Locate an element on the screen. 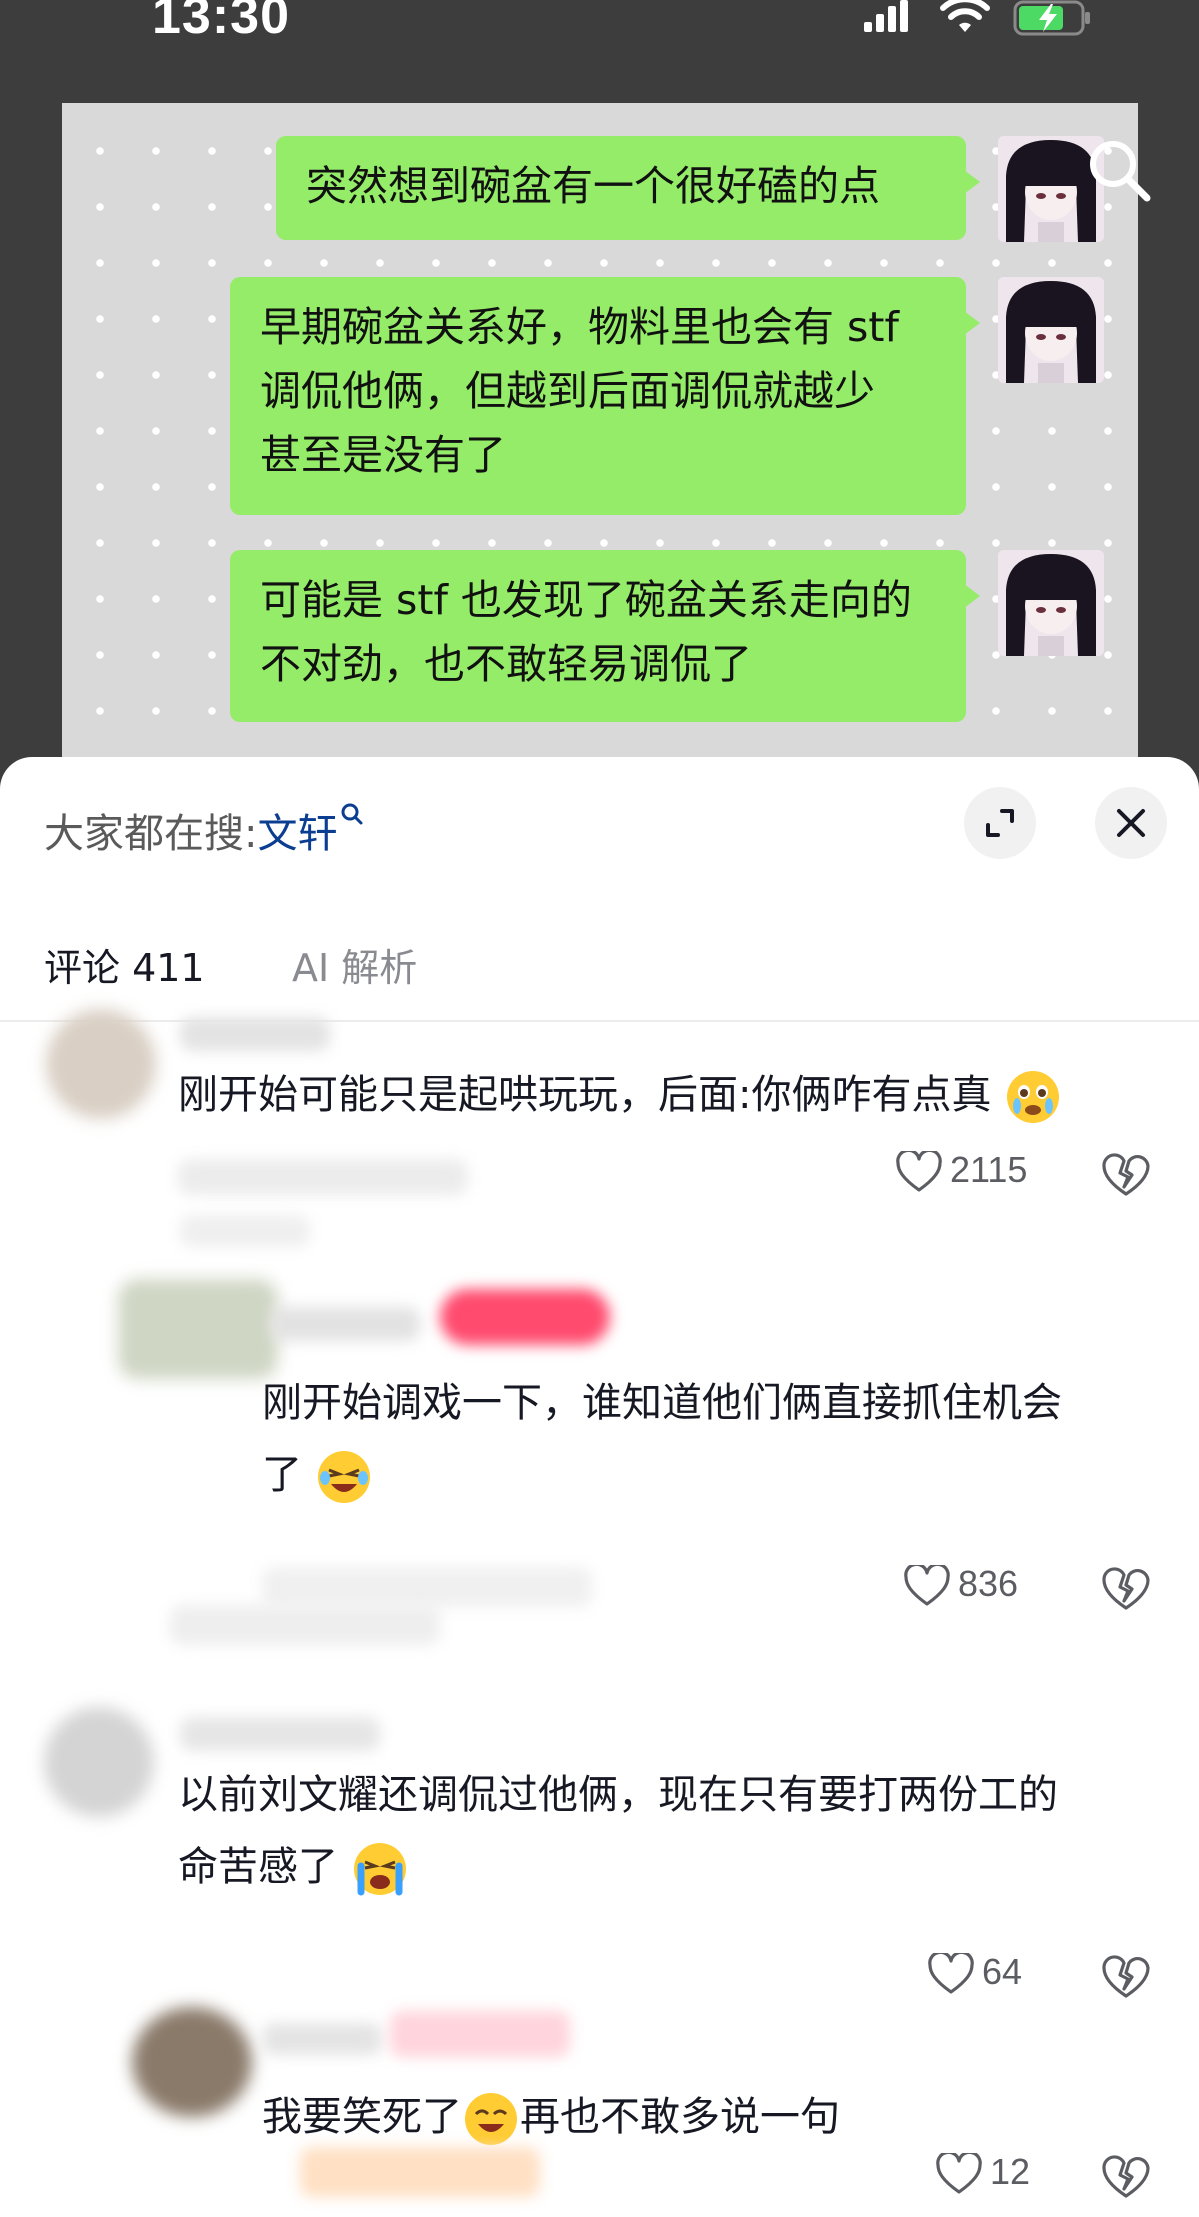  trending-search-prefix: 大家都在搜: is located at coordinates (151, 834).